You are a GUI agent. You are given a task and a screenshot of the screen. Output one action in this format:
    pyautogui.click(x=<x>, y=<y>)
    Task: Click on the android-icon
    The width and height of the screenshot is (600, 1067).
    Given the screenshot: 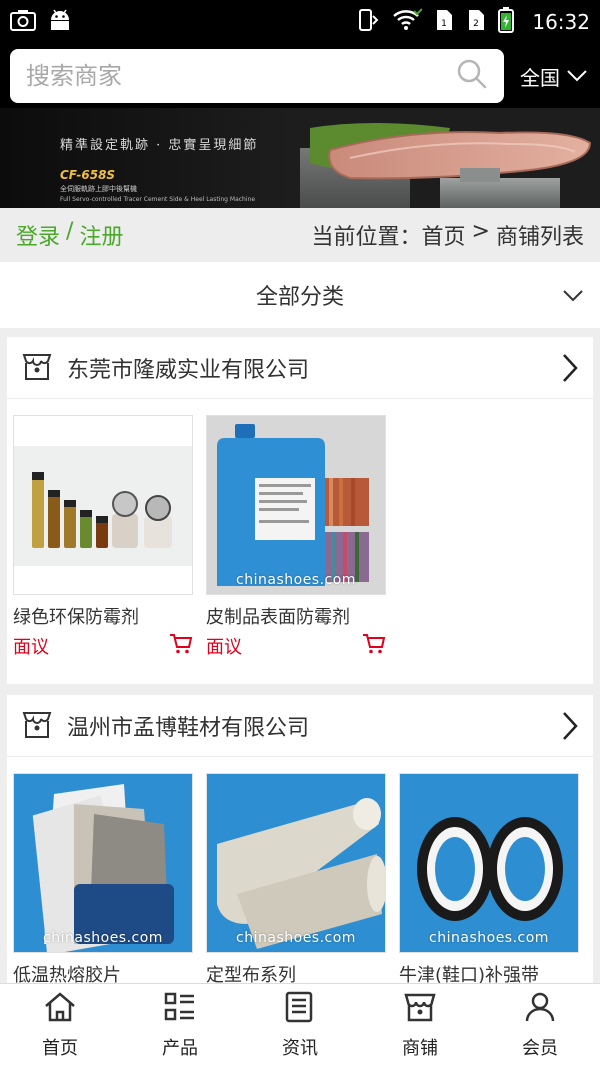 What is the action you would take?
    pyautogui.click(x=60, y=22)
    